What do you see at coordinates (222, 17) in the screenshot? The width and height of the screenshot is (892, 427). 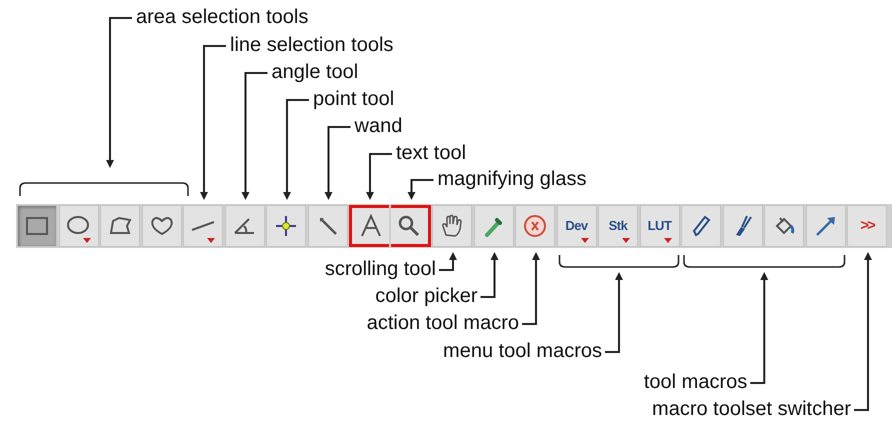 I see `annotation-label: area selection tools` at bounding box center [222, 17].